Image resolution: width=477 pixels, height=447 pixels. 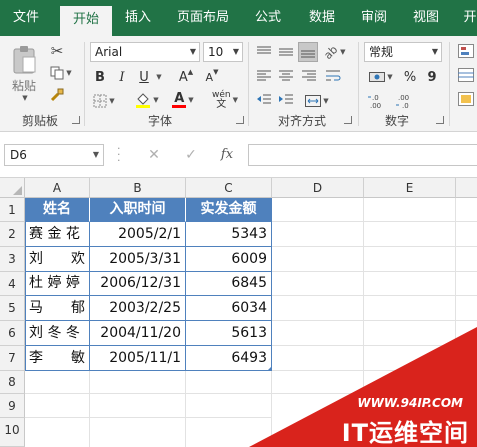 What do you see at coordinates (286, 76) in the screenshot?
I see `align-center-button` at bounding box center [286, 76].